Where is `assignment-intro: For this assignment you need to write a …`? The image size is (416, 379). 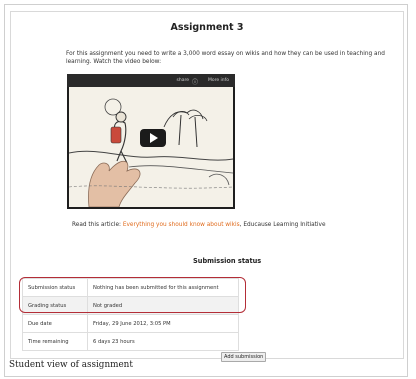 assignment-intro: For this assignment you need to write a … is located at coordinates (225, 58).